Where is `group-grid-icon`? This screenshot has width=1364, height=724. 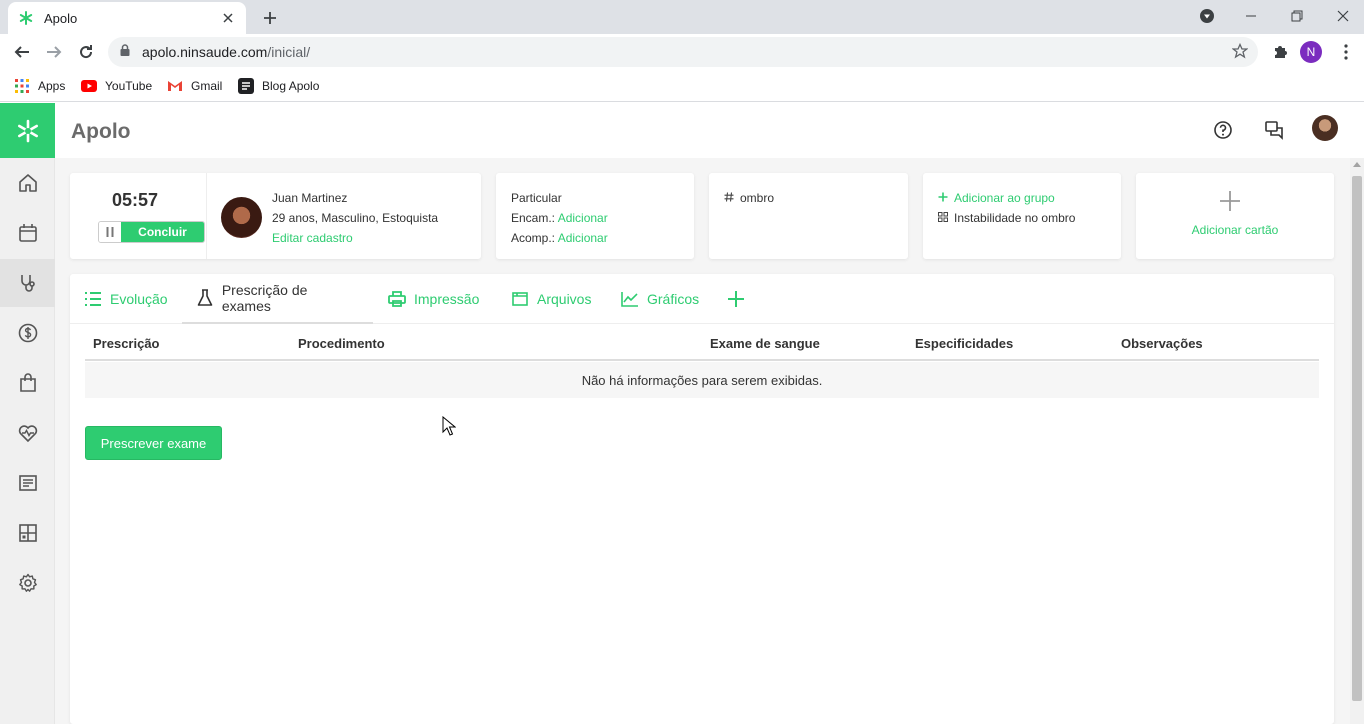 group-grid-icon is located at coordinates (943, 218).